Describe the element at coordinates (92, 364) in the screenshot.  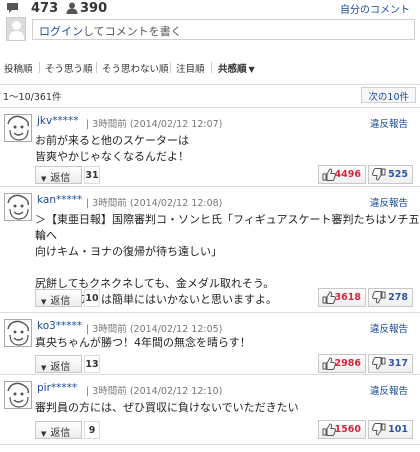
I see `reply-count: 13` at that location.